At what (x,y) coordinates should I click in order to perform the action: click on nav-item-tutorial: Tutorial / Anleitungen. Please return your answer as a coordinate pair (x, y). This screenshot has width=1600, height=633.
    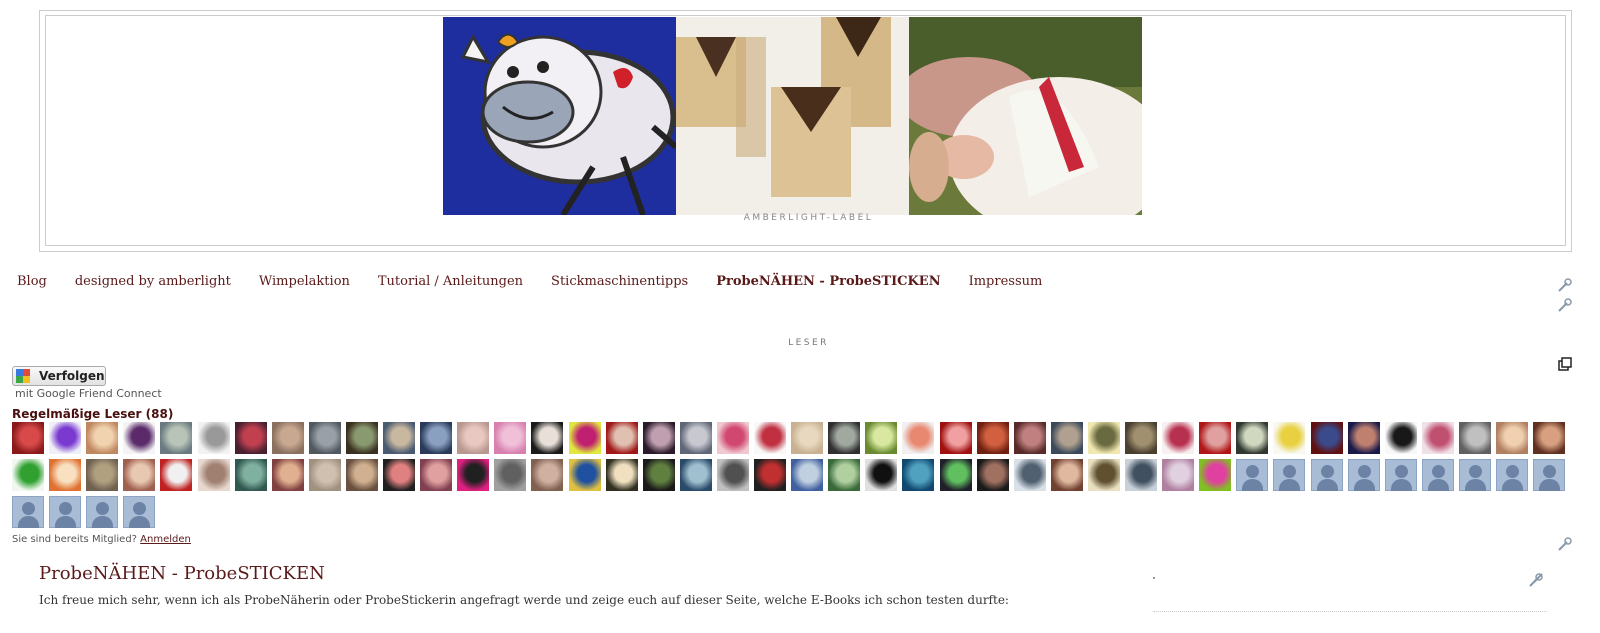
    Looking at the image, I should click on (450, 281).